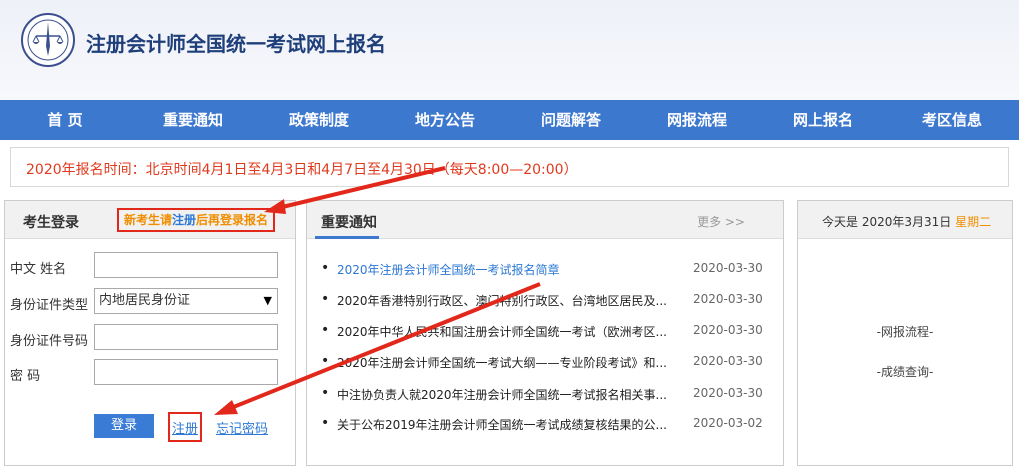  I want to click on score-query-link: -成绩查询-, so click(905, 371).